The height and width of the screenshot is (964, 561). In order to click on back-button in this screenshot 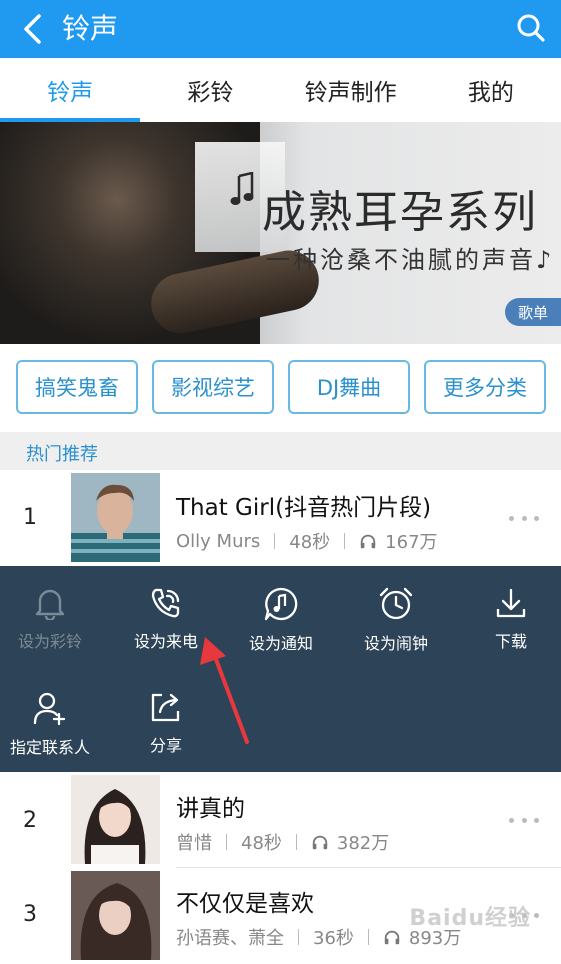, I will do `click(32, 29)`.